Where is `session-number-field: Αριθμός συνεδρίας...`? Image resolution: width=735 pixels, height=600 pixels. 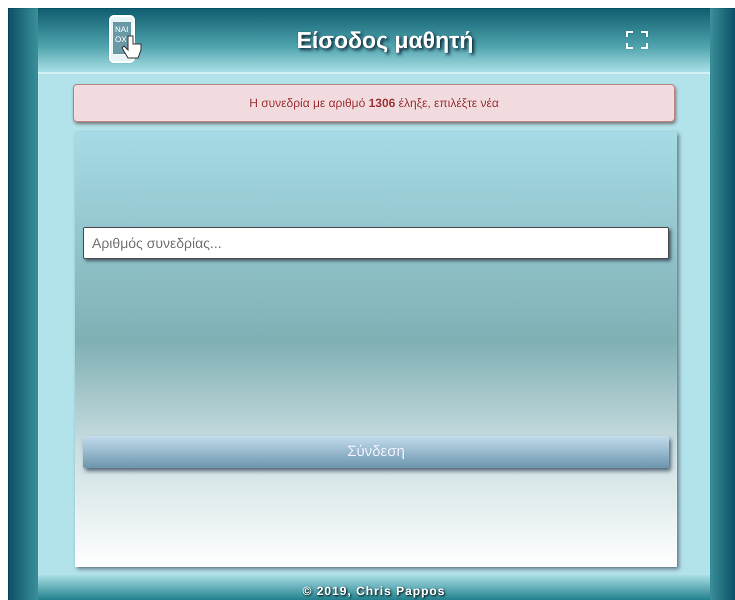
session-number-field: Αριθμός συνεδρίας... is located at coordinates (376, 243).